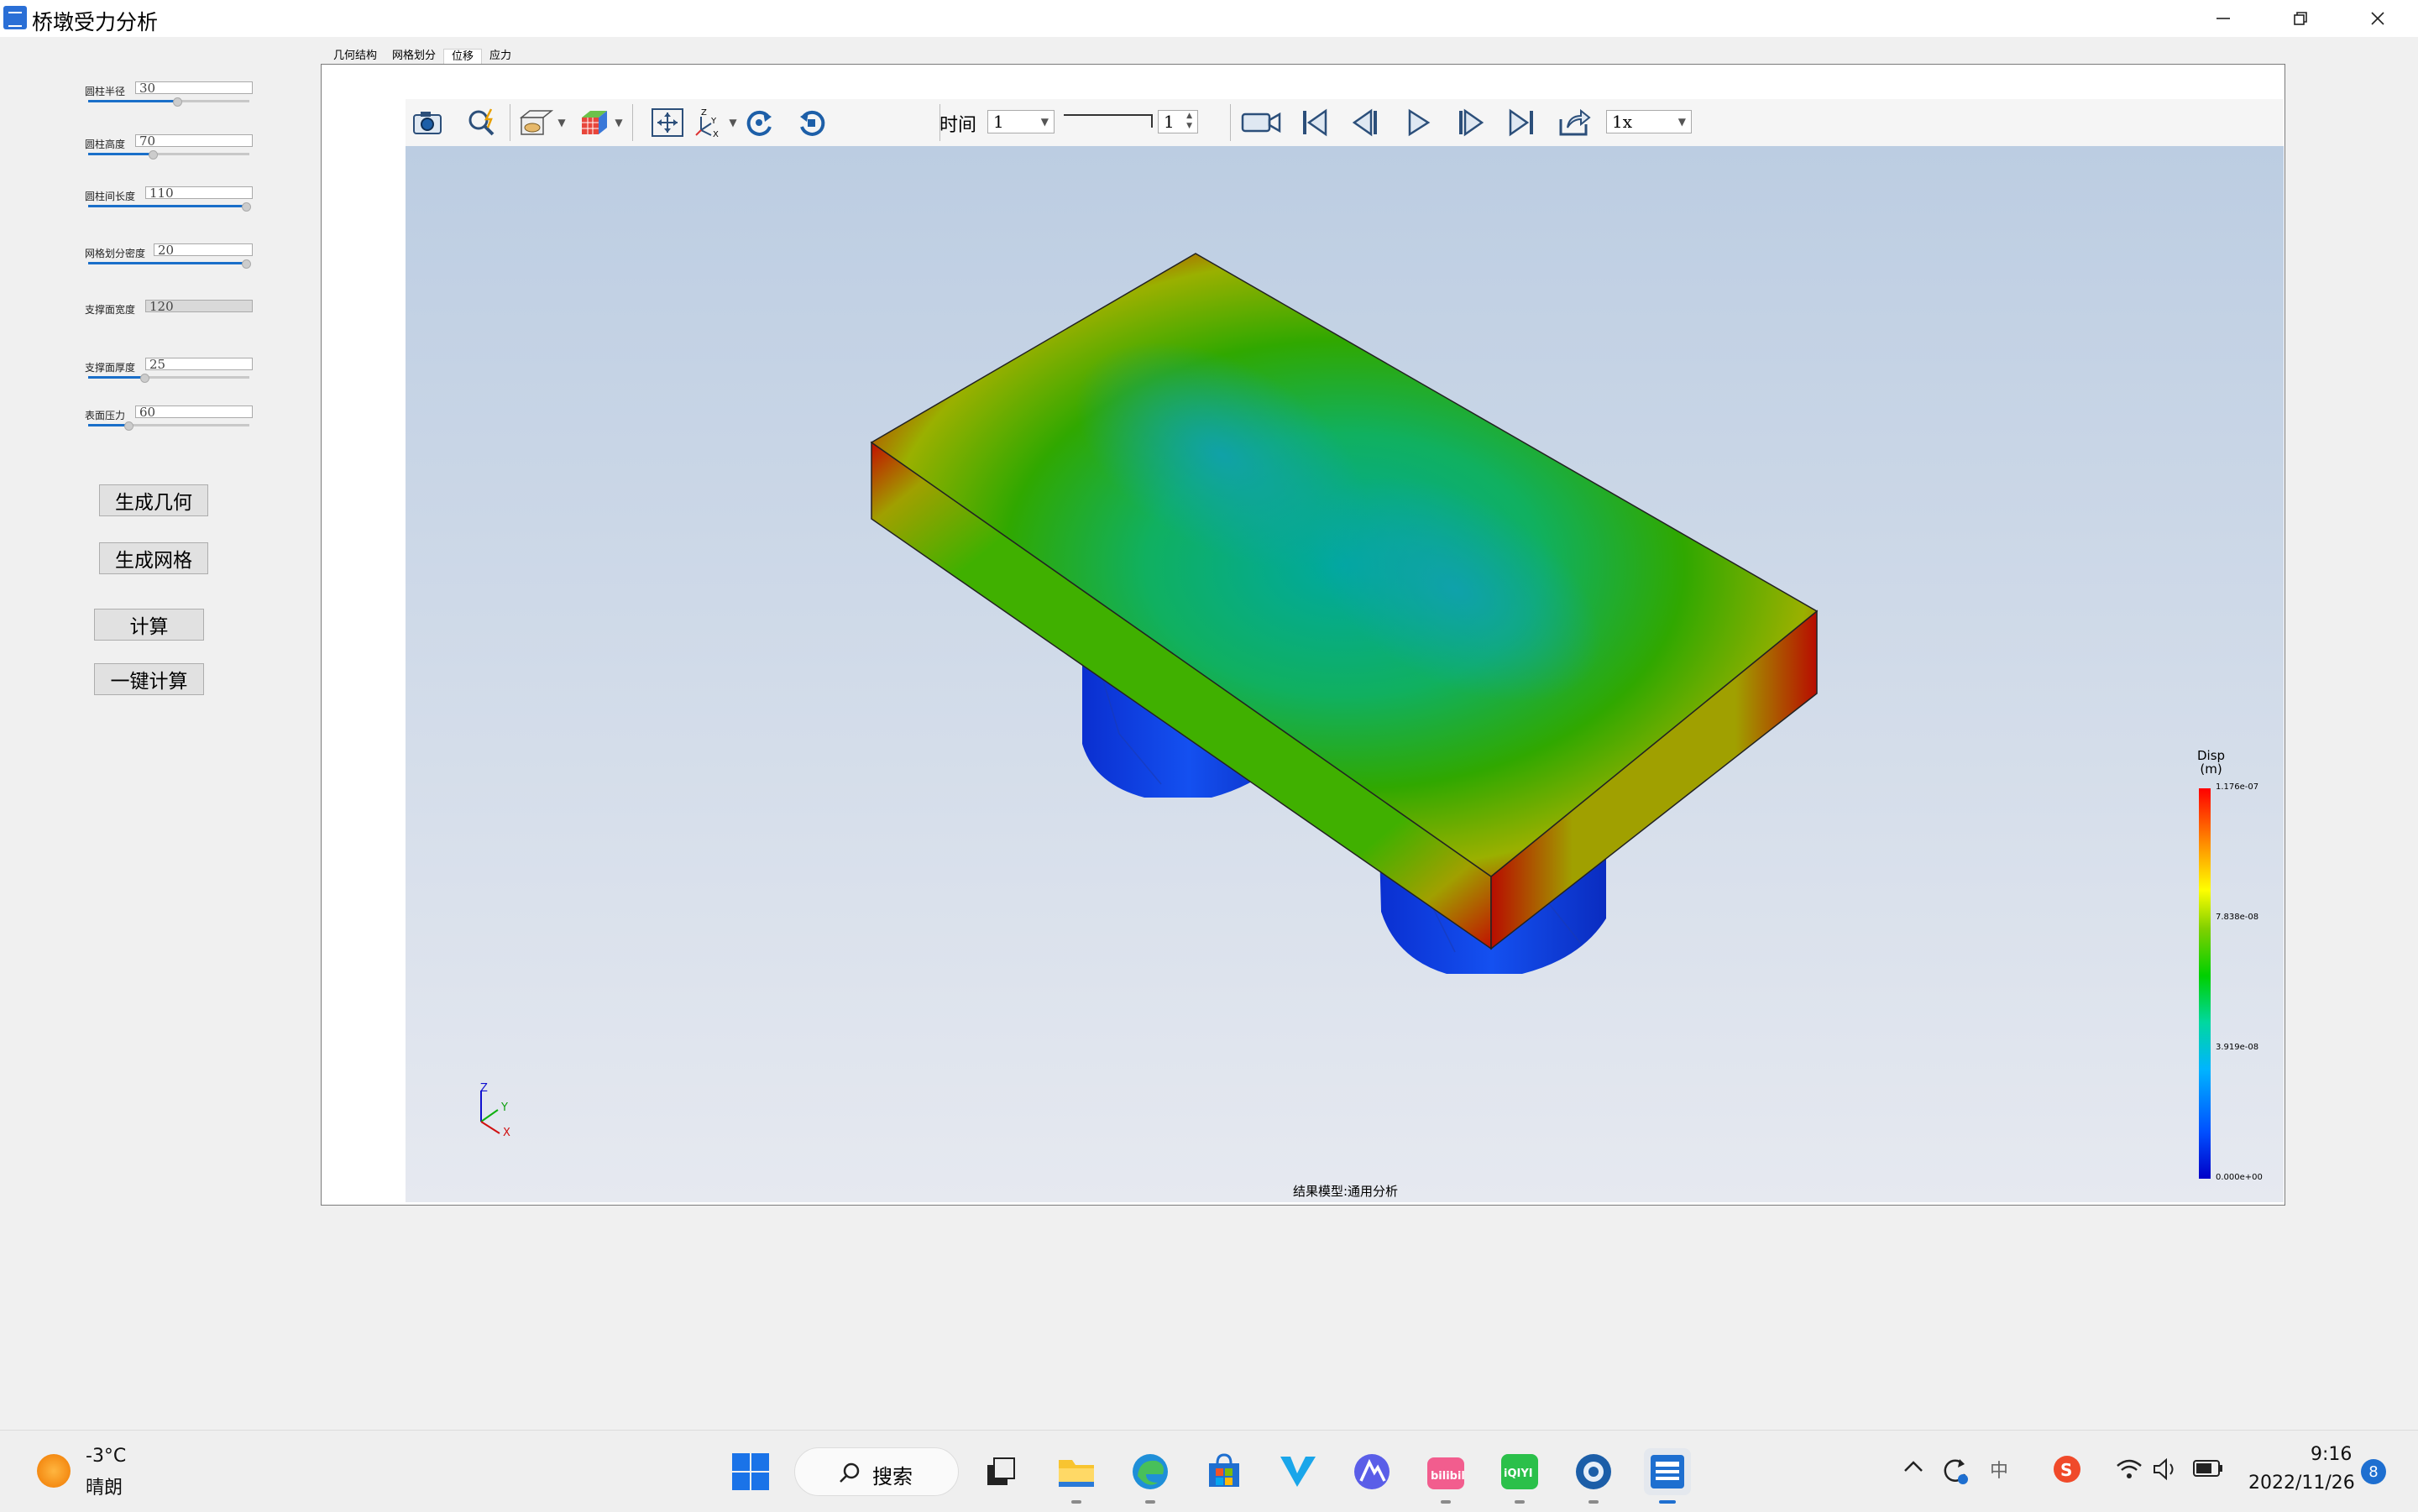 This screenshot has height=1512, width=2418. I want to click on param-label: 支撑面宽度, so click(110, 310).